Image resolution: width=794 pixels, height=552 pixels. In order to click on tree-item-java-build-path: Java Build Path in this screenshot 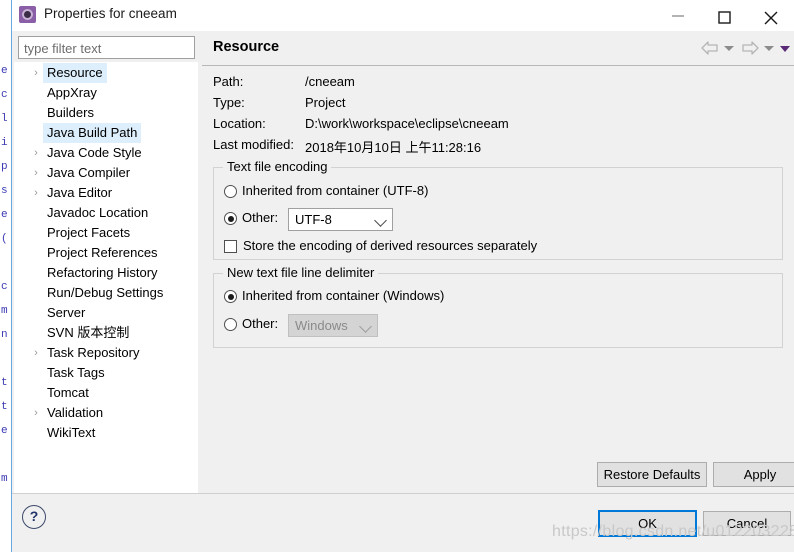, I will do `click(106, 133)`.